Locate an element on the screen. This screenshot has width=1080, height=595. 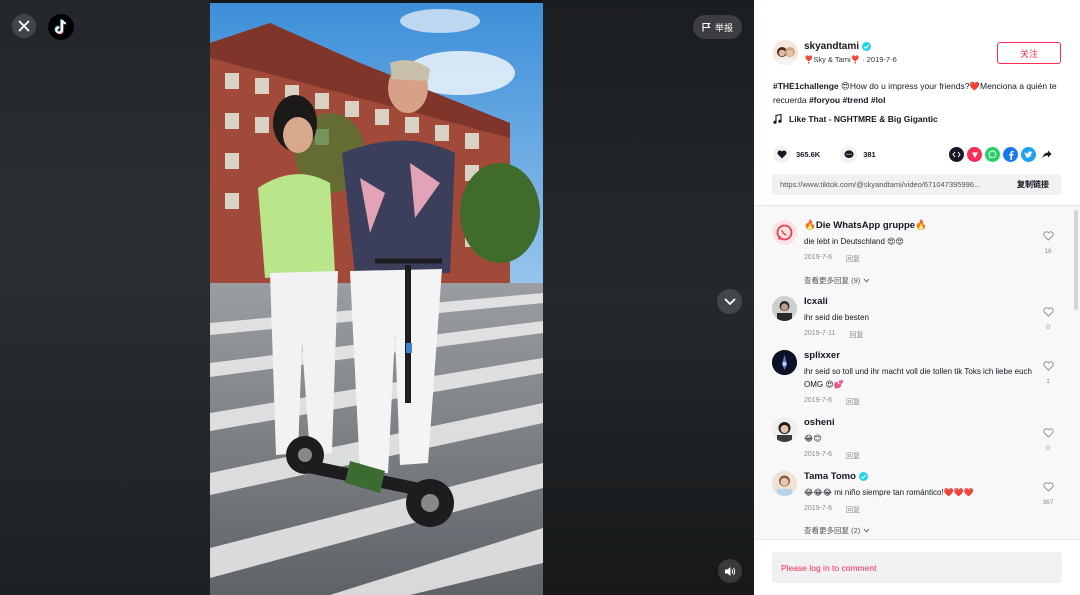
share-embed-button is located at coordinates (956, 154).